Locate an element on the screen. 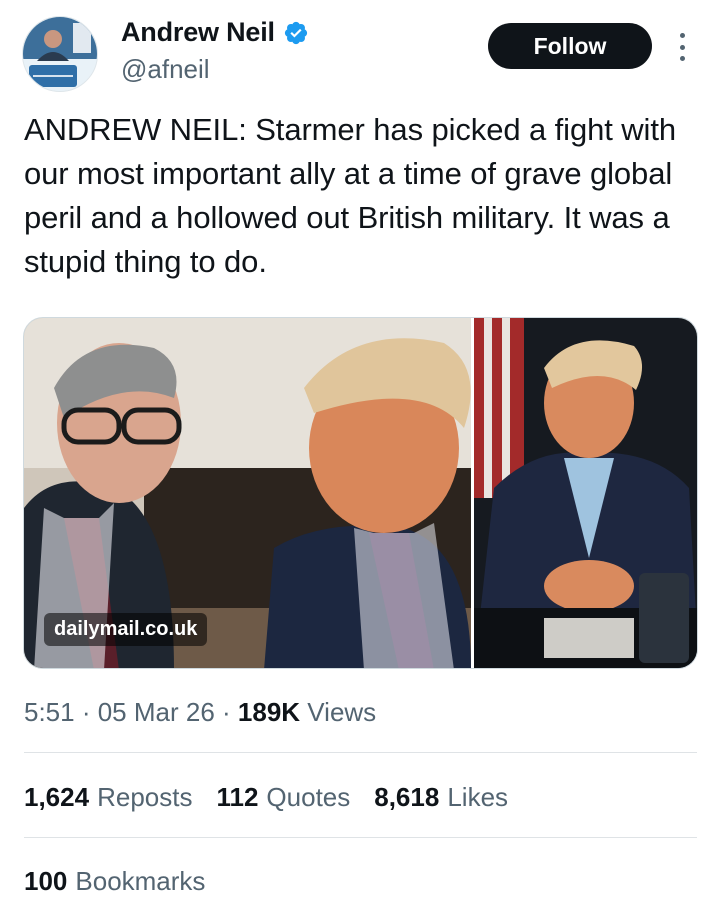 The width and height of the screenshot is (720, 897). author-name: Andrew Neil is located at coordinates (215, 32).